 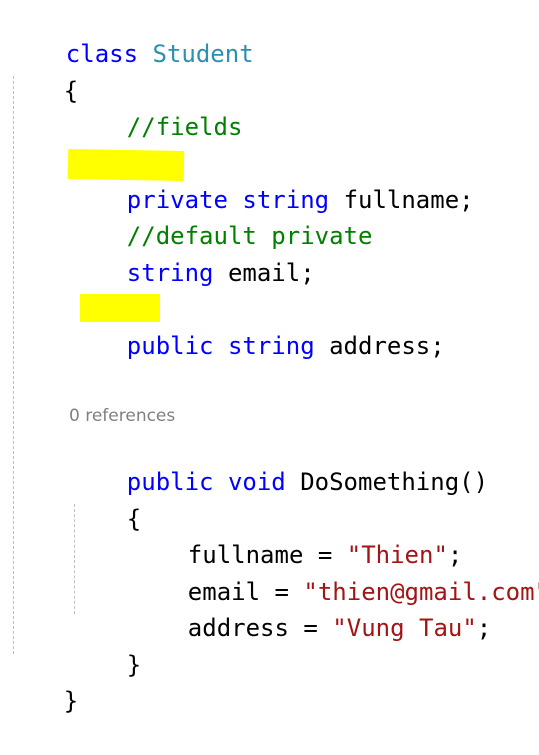 What do you see at coordinates (334, 572) in the screenshot?
I see `code-line-assign-email: email = "thien@gmail.com";` at bounding box center [334, 572].